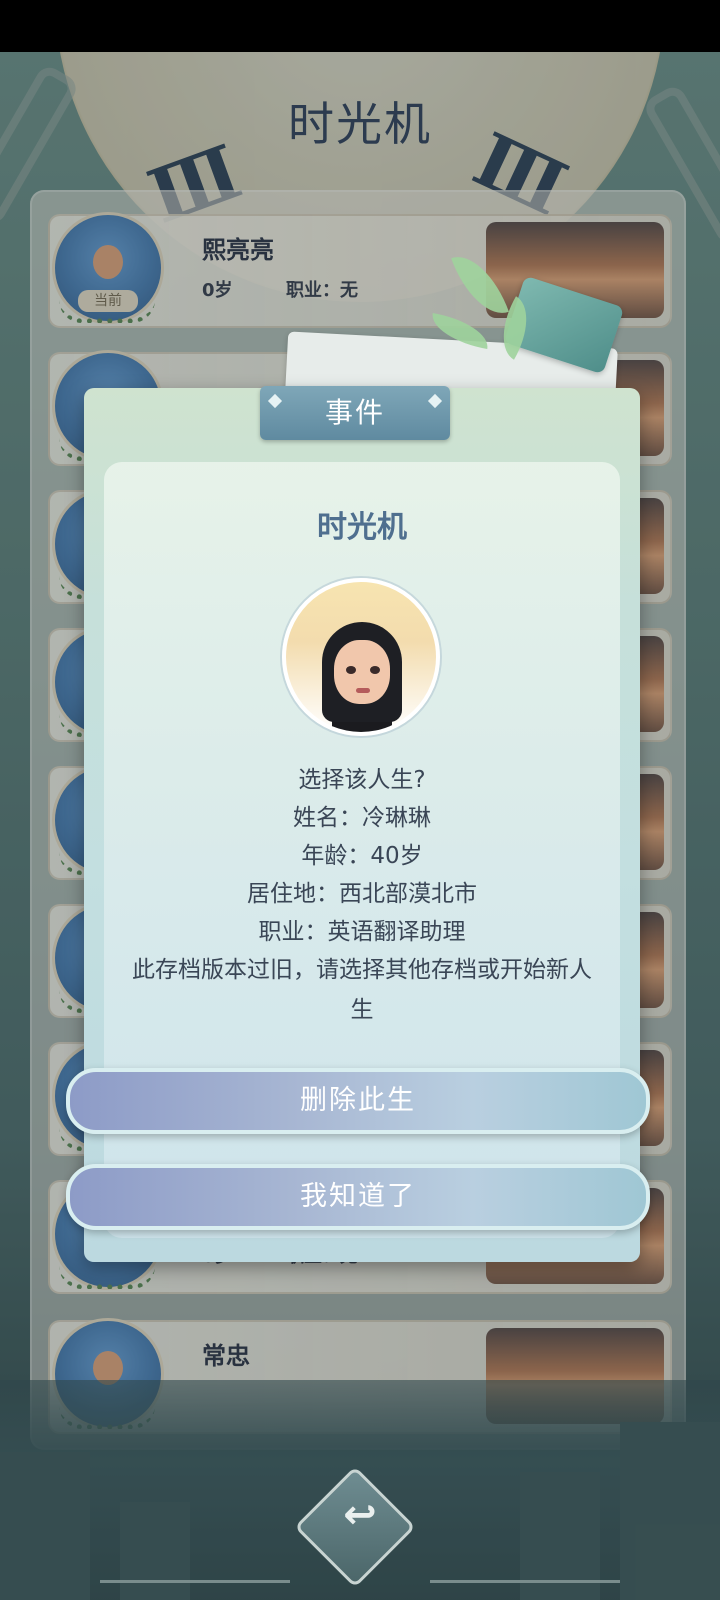  What do you see at coordinates (362, 527) in the screenshot?
I see `dialog-title: 时光机` at bounding box center [362, 527].